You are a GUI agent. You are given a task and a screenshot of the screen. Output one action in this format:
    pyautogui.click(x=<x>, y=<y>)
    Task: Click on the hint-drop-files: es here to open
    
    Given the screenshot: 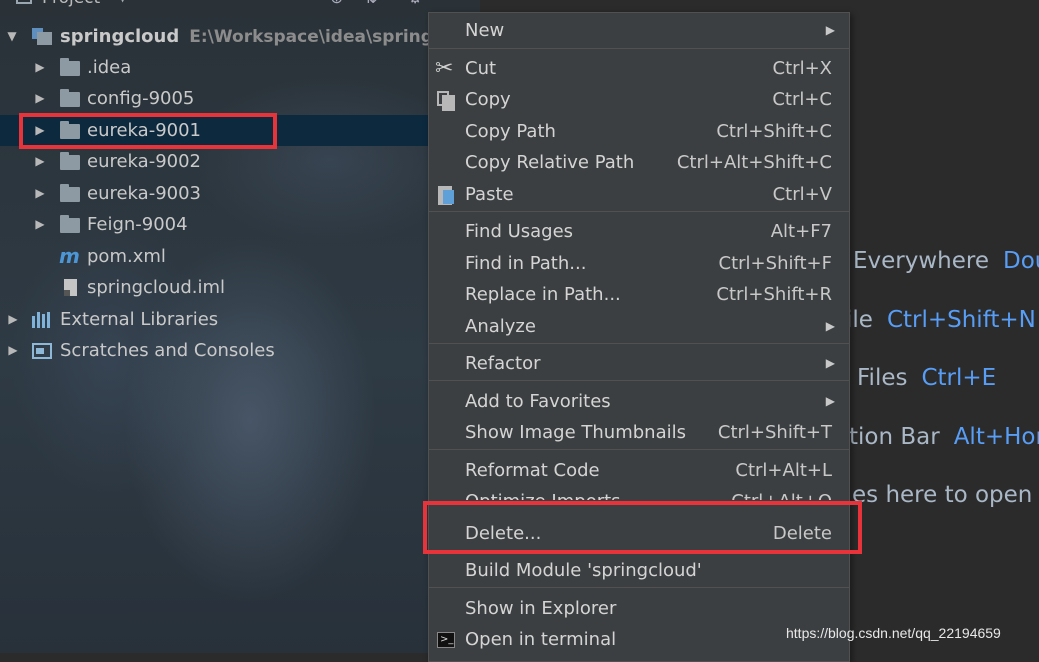 What is the action you would take?
    pyautogui.click(x=942, y=495)
    